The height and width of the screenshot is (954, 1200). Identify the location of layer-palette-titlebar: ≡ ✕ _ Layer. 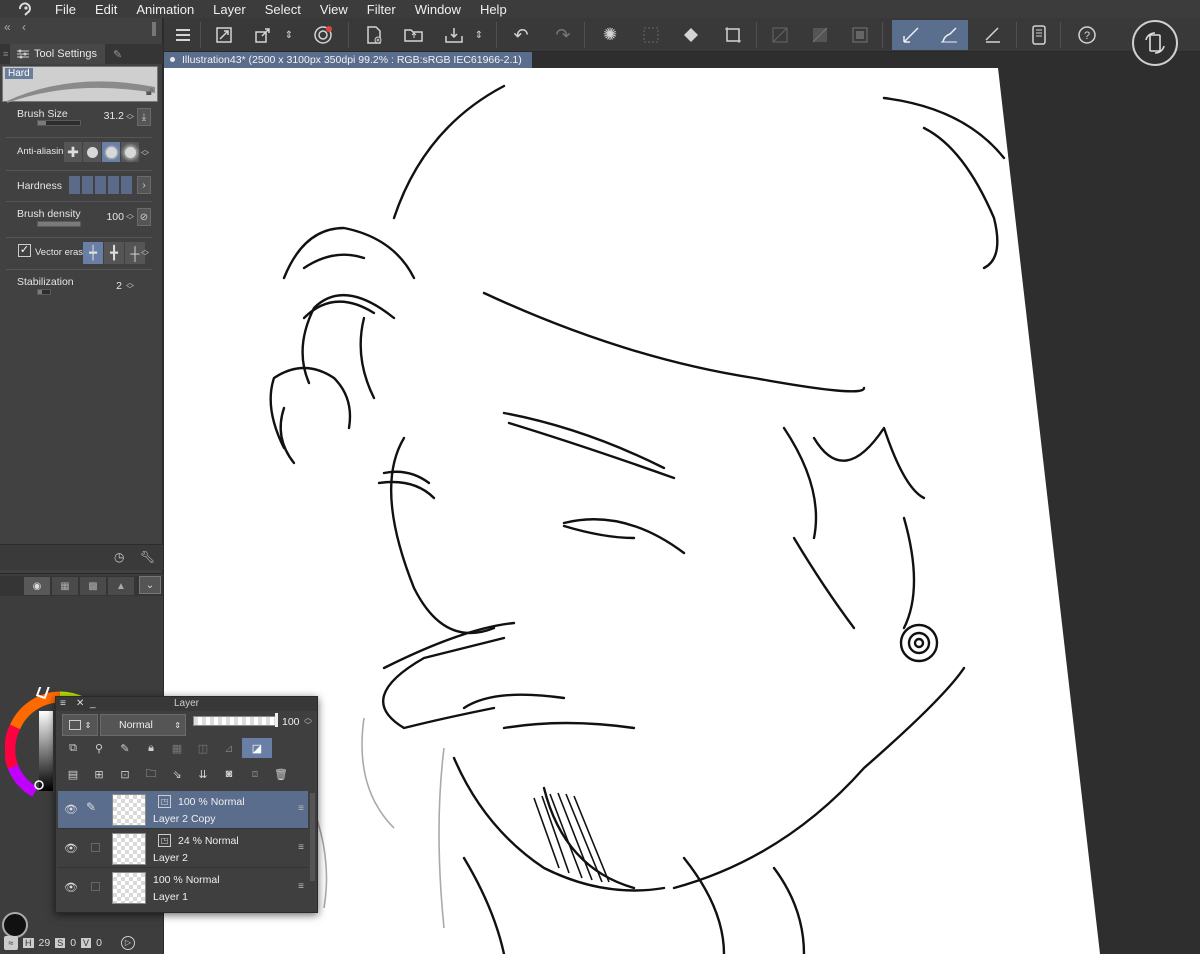
(186, 704).